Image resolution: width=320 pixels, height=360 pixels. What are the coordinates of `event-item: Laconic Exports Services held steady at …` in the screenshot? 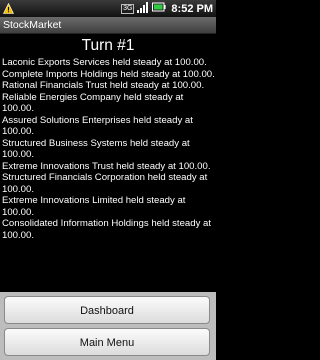 It's located at (104, 62).